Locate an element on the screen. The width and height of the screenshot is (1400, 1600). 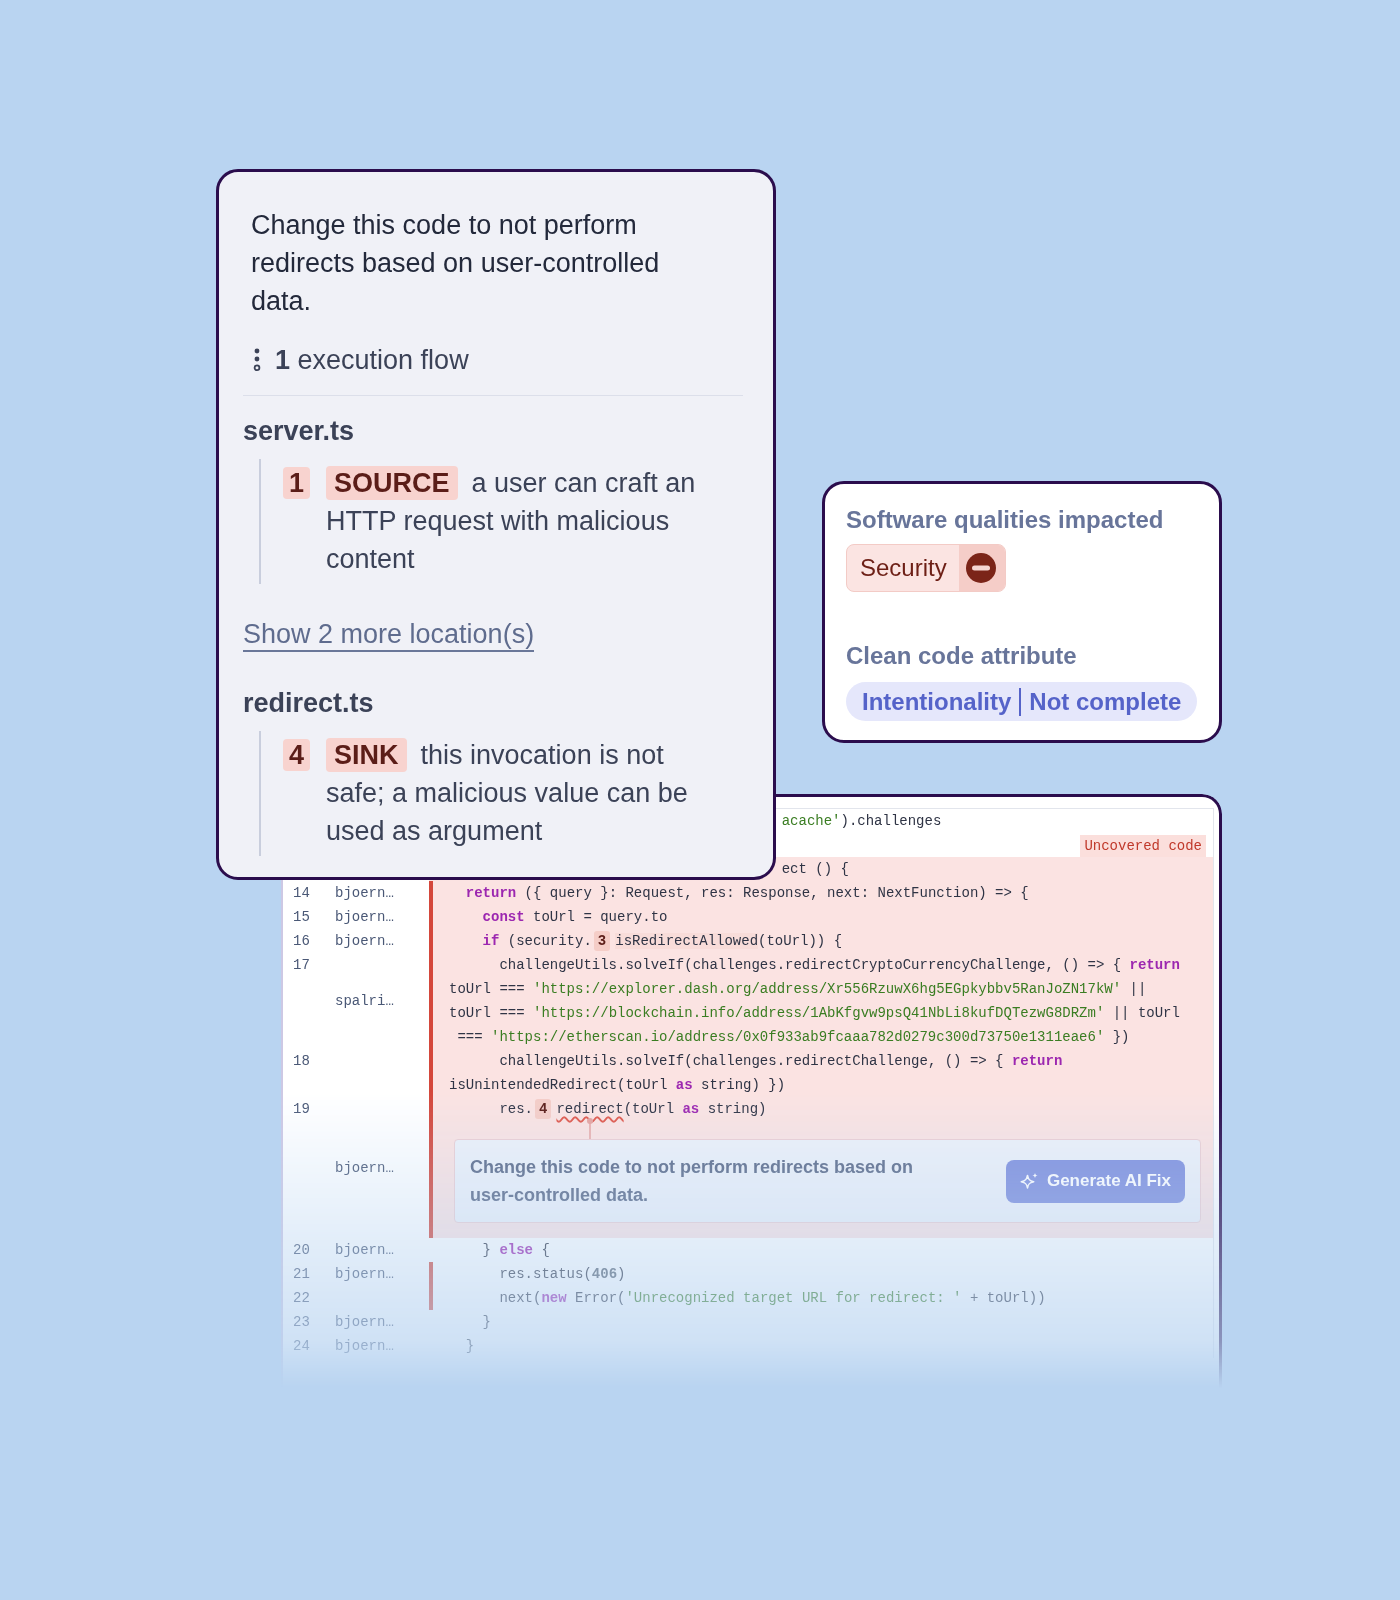
attribute-value: Not complete is located at coordinates (1105, 701).